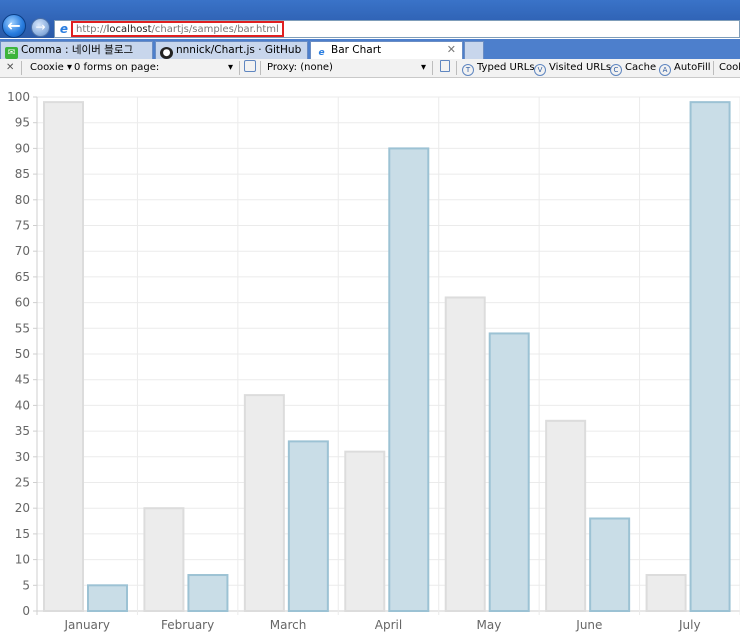  I want to click on close-tab-icon: ✕, so click(451, 50).